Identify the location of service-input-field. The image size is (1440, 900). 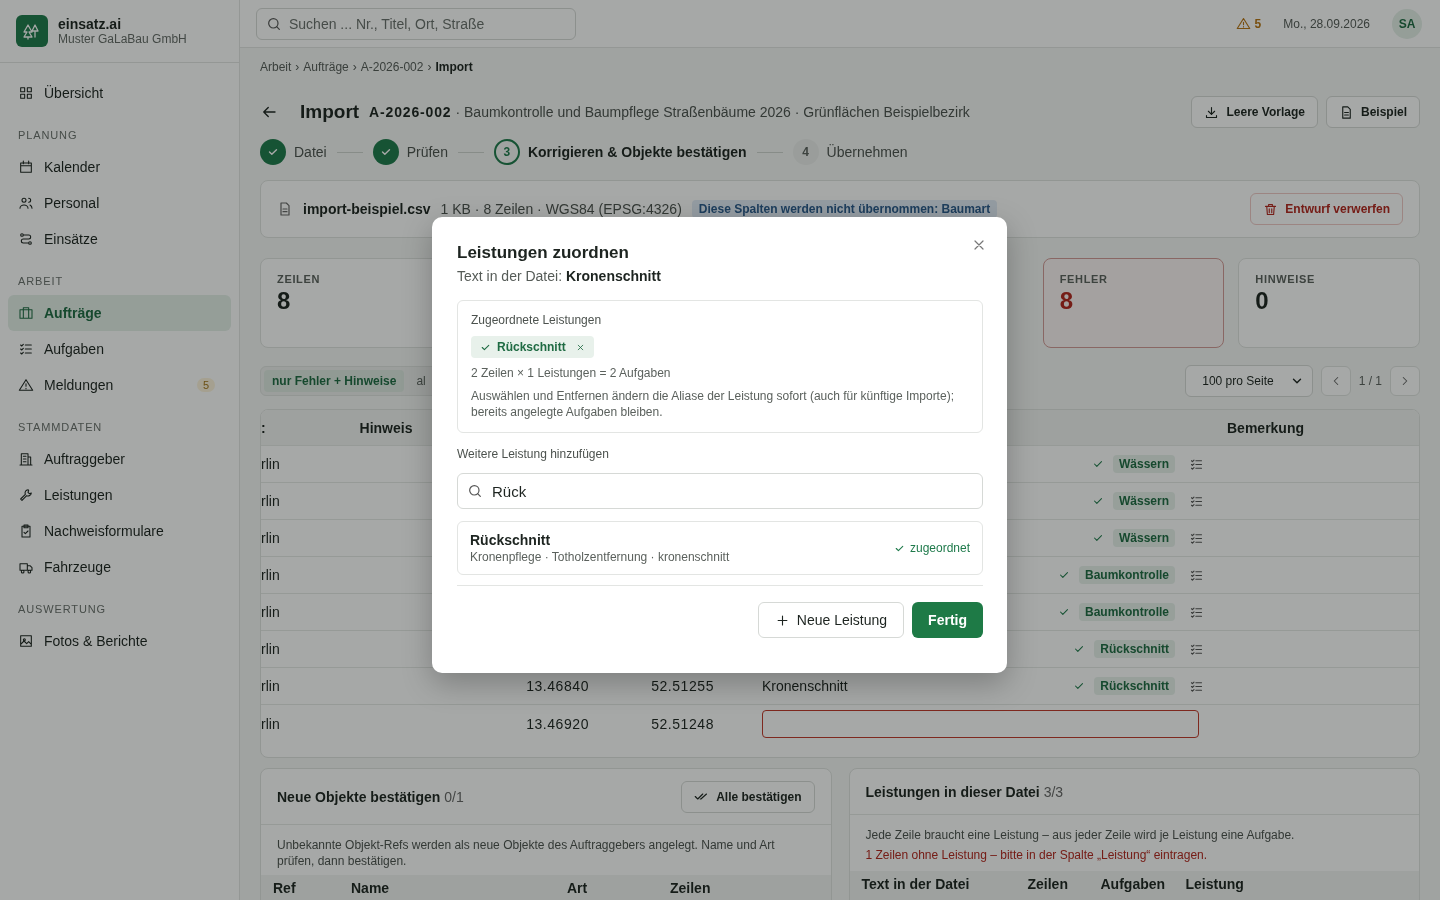
(980, 723).